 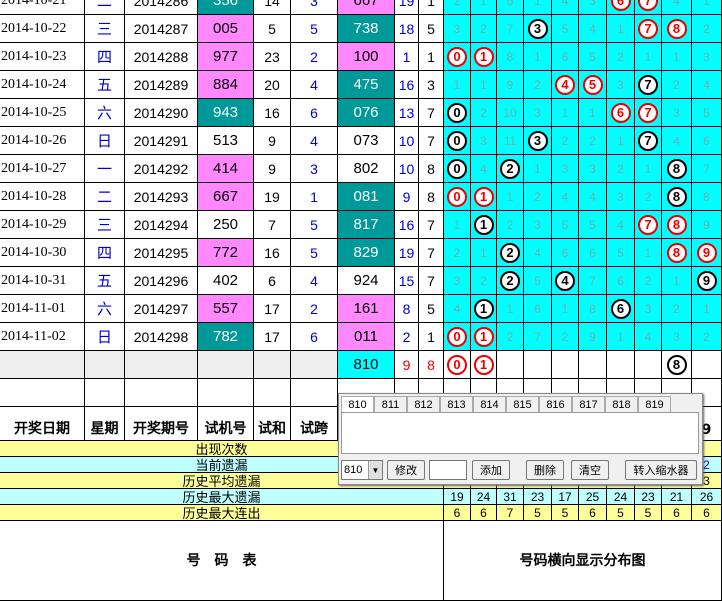 What do you see at coordinates (225, 168) in the screenshot?
I see `cell-text: 414` at bounding box center [225, 168].